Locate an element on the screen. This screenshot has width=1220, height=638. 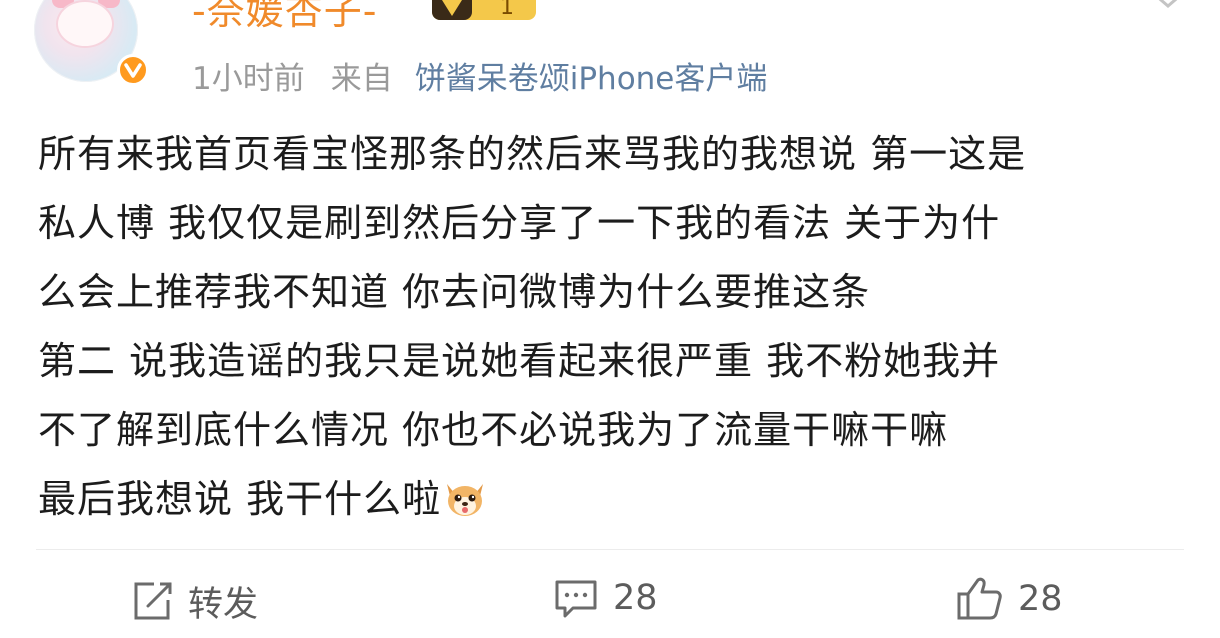
content-line: 么会上推荐我不知道 你去问微博为什么要推这条 is located at coordinates (454, 292).